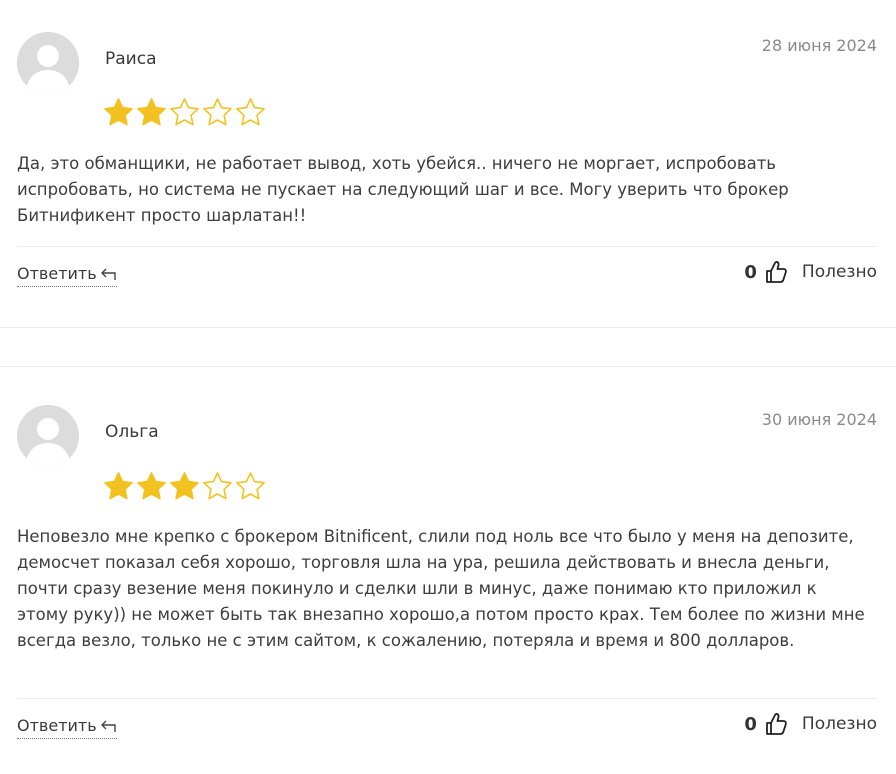 This screenshot has width=896, height=774. What do you see at coordinates (132, 432) in the screenshot?
I see `review-author: Ольга` at bounding box center [132, 432].